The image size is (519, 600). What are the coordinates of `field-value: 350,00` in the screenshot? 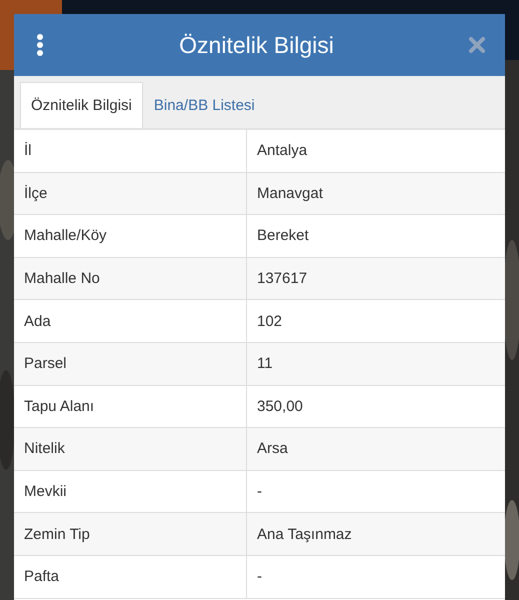 It's located at (375, 407).